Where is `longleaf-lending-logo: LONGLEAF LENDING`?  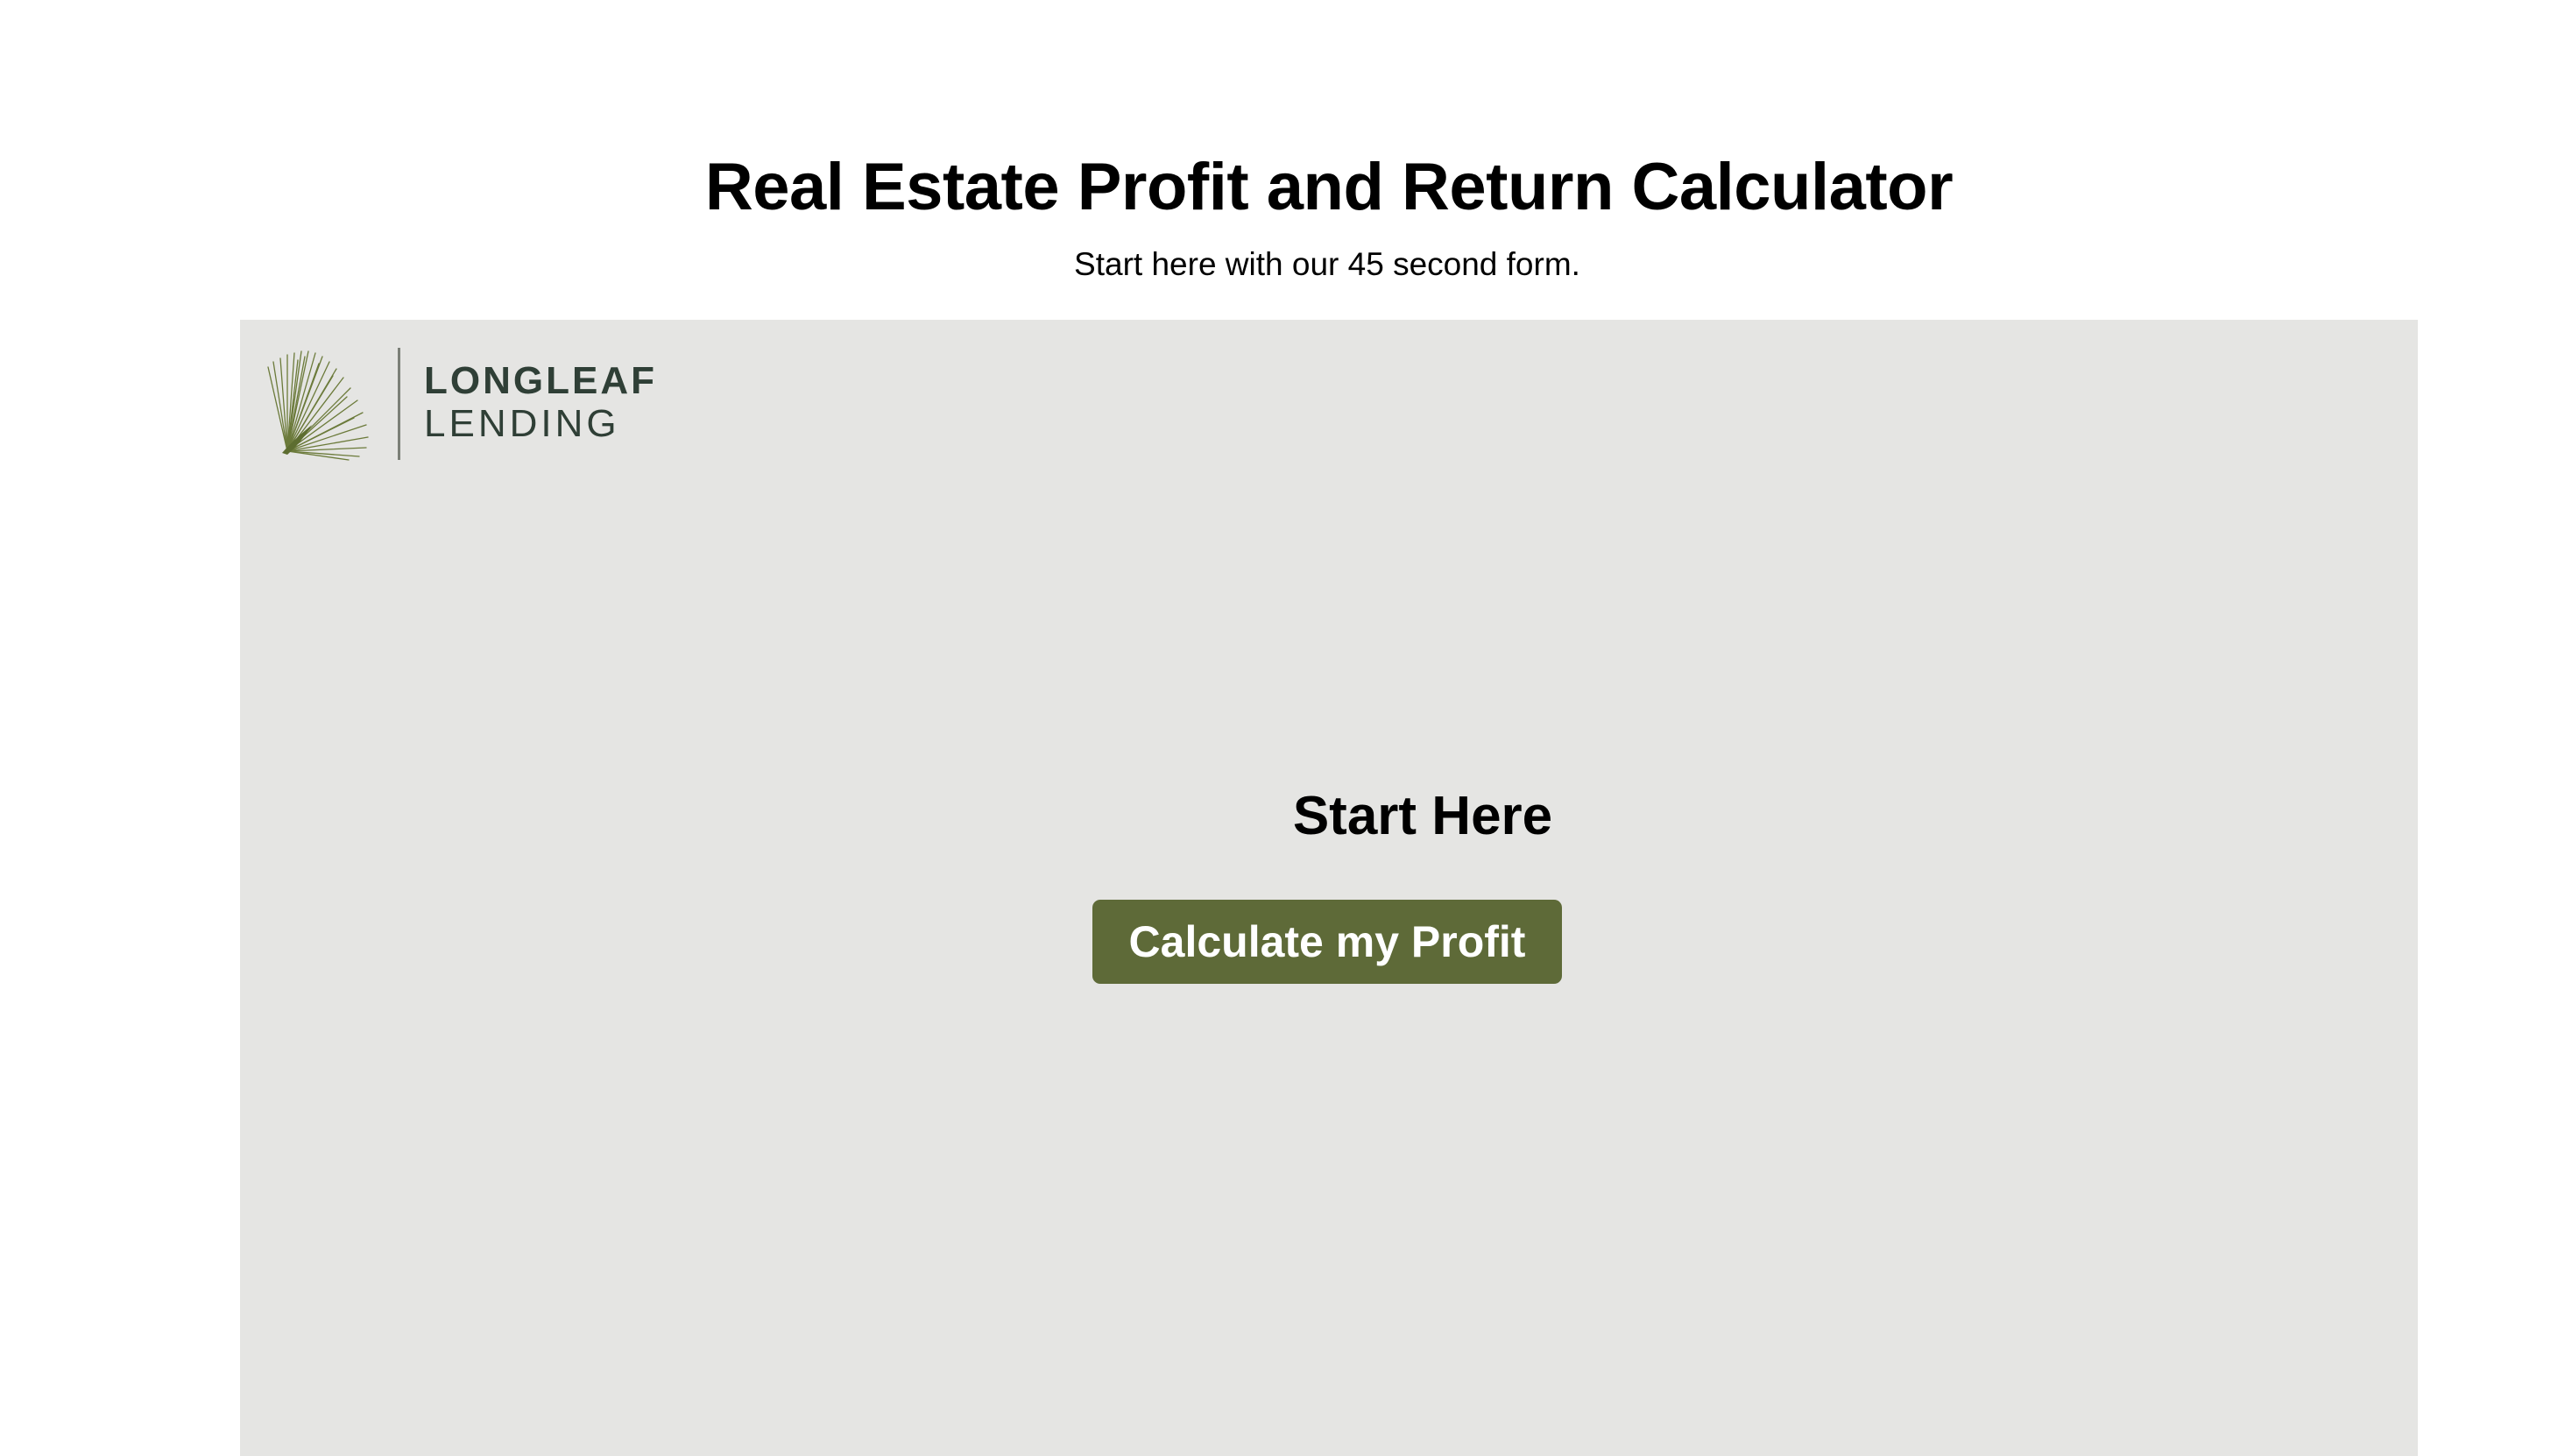
longleaf-lending-logo: LONGLEAF LENDING is located at coordinates (472, 405).